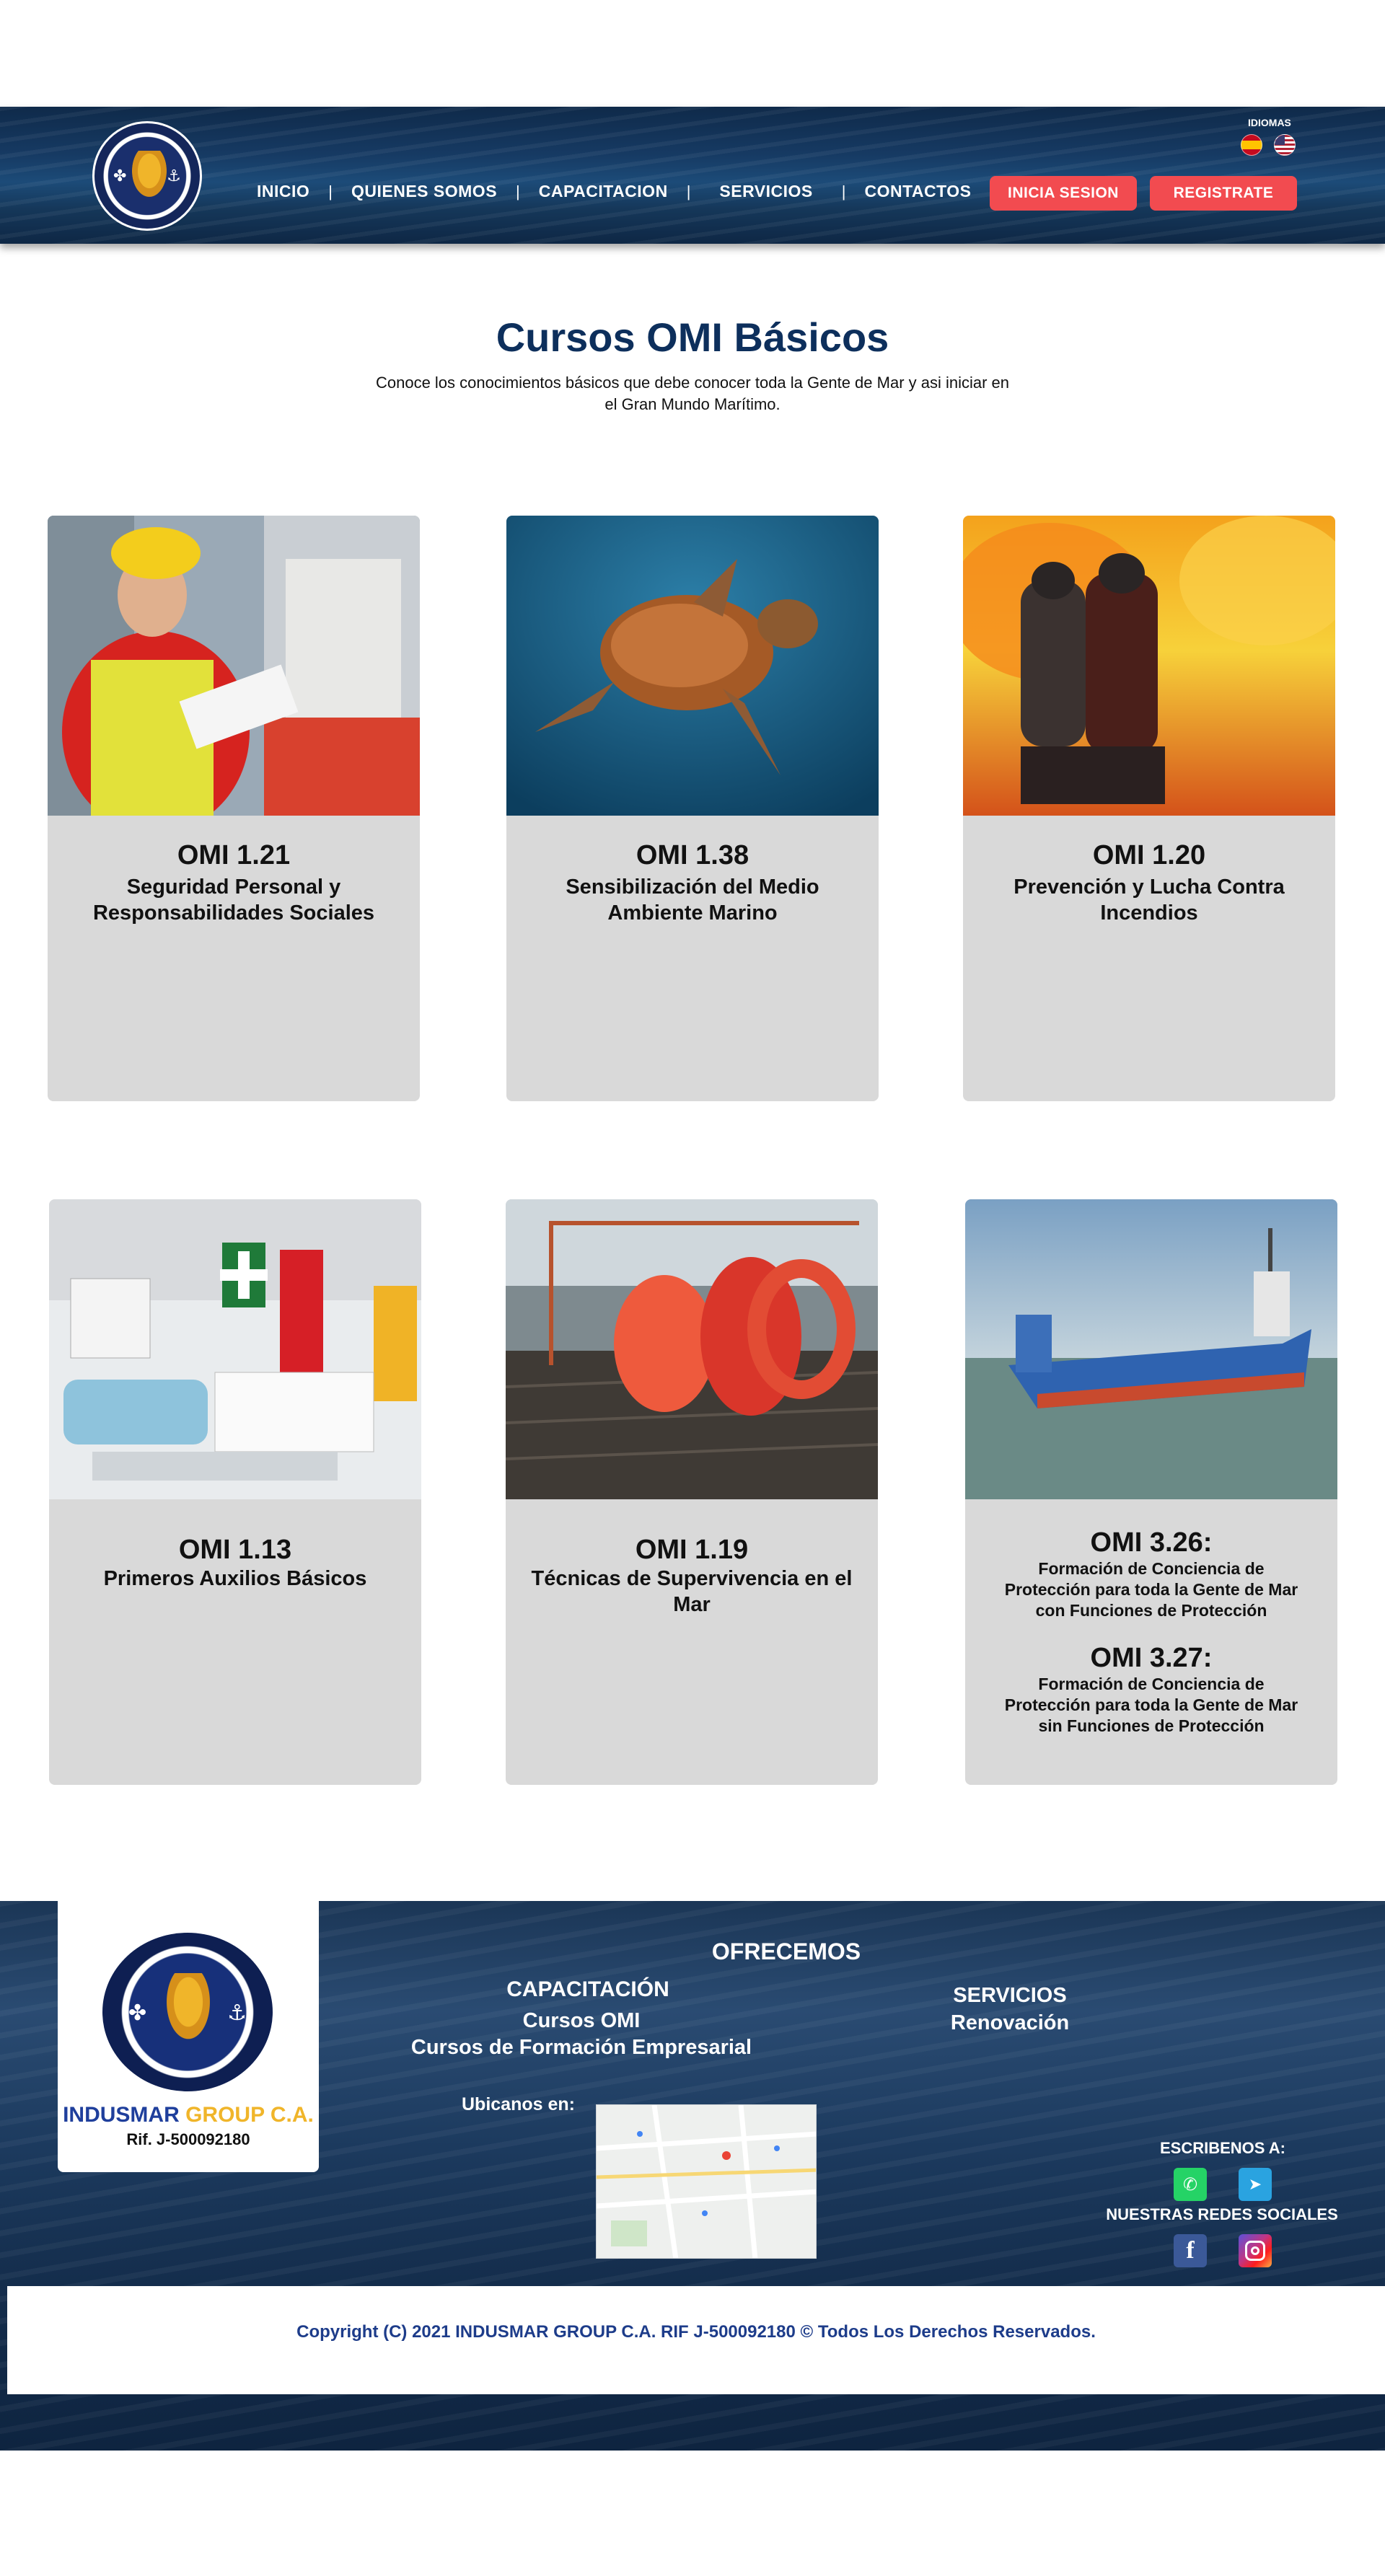 This screenshot has width=1385, height=2576. What do you see at coordinates (518, 2104) in the screenshot?
I see `location-label: Ubicanos en:` at bounding box center [518, 2104].